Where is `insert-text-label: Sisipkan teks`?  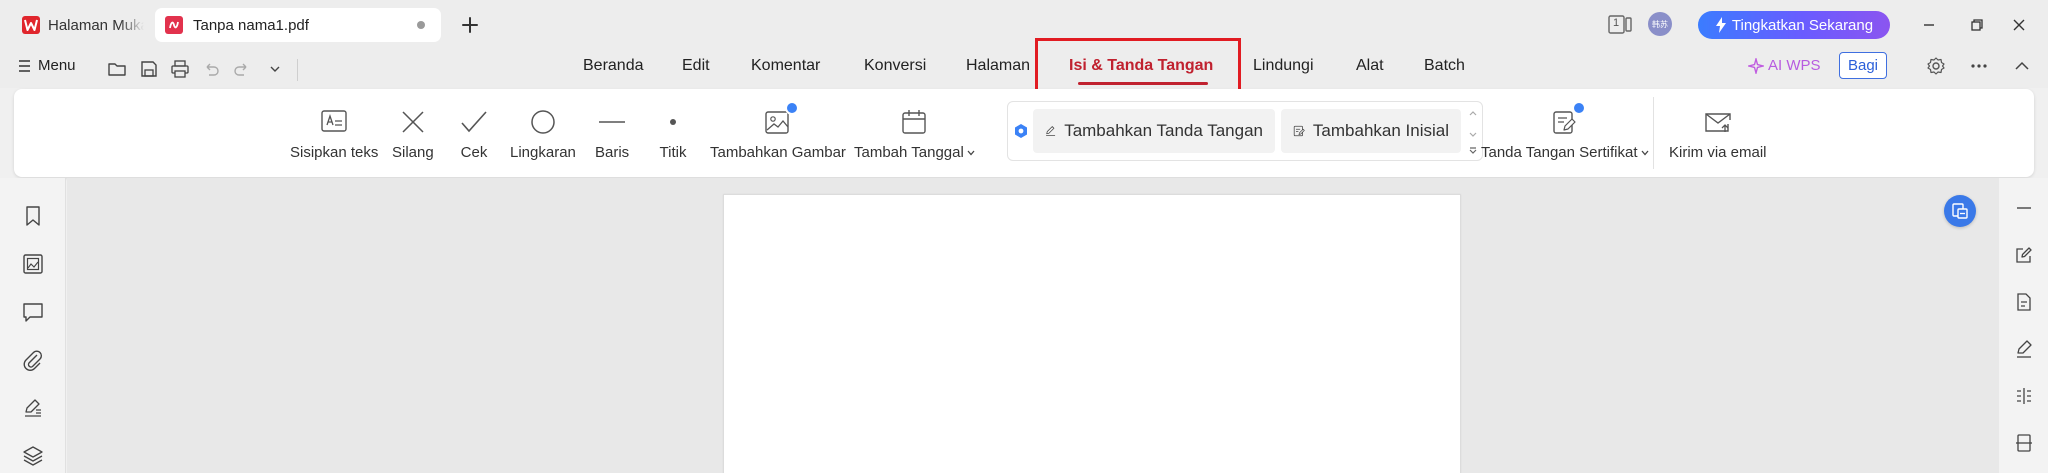
insert-text-label: Sisipkan teks is located at coordinates (334, 152).